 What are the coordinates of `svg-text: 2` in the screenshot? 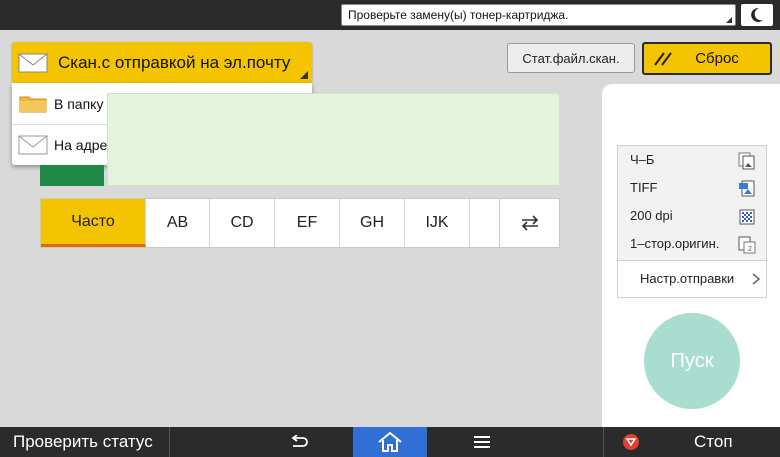 It's located at (750, 249).